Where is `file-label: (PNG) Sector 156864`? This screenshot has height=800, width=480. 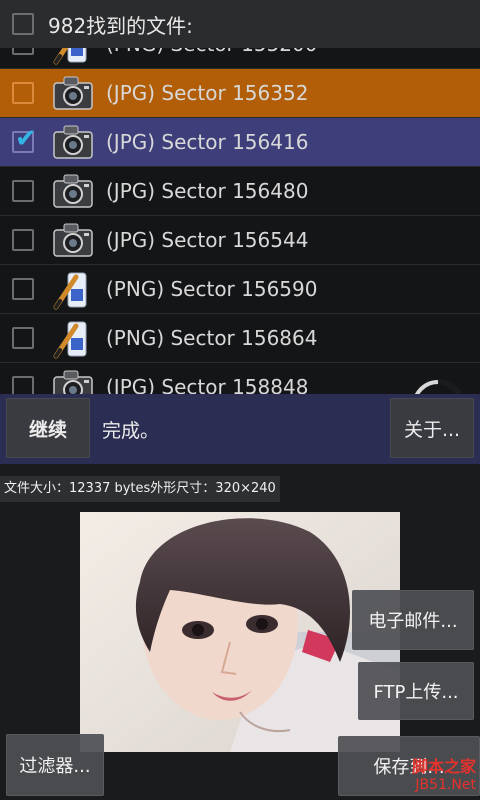 file-label: (PNG) Sector 156864 is located at coordinates (212, 338).